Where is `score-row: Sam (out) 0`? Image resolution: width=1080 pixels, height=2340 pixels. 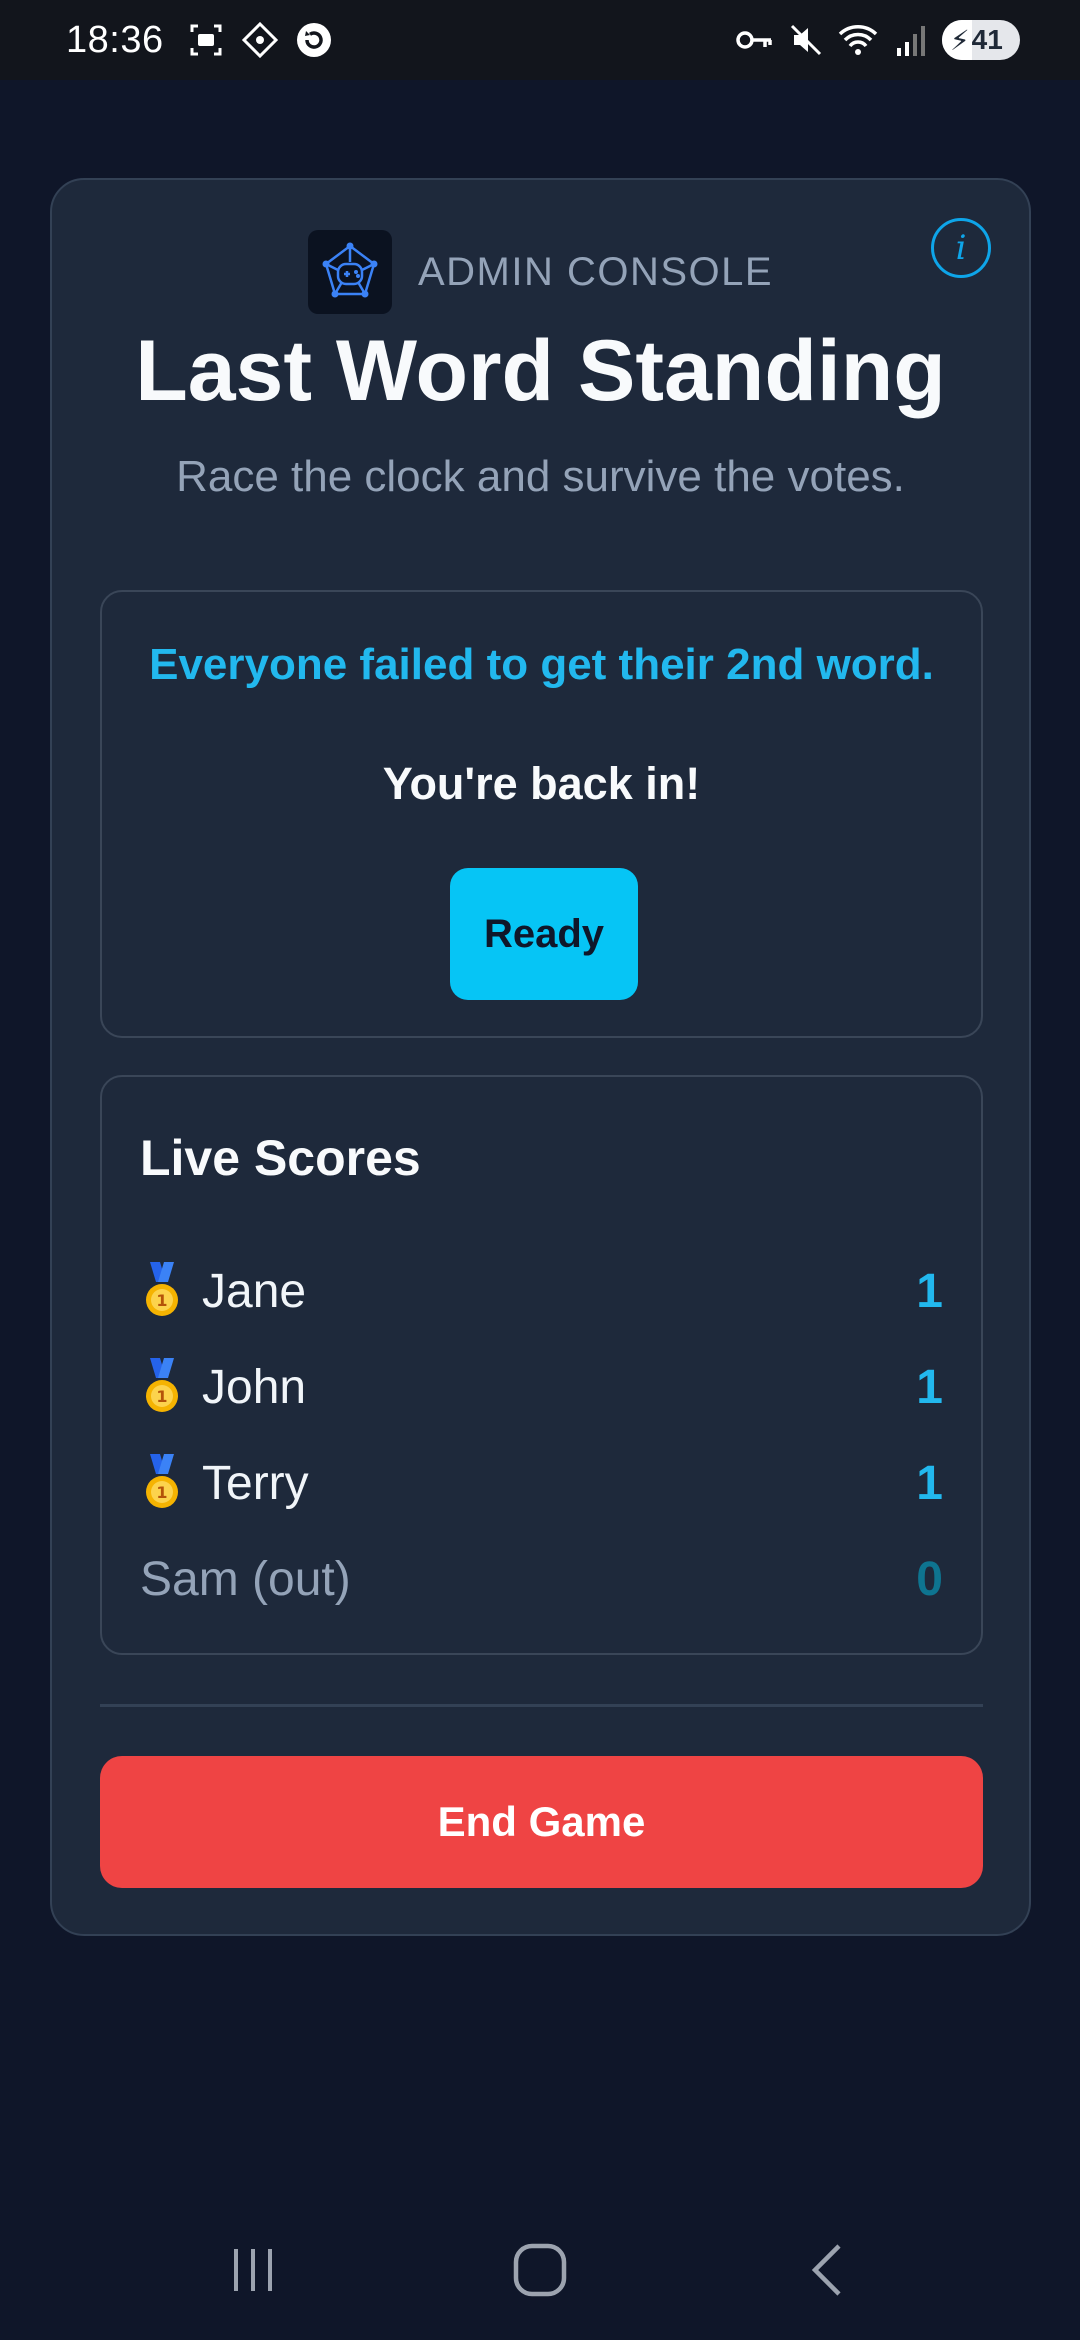
score-row: Sam (out) 0 is located at coordinates (541, 1579).